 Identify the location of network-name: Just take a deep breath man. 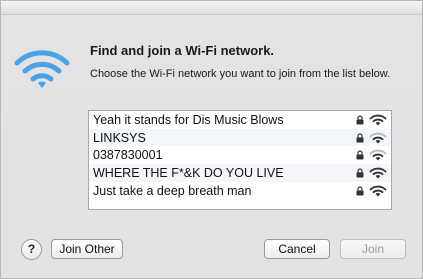
(172, 190).